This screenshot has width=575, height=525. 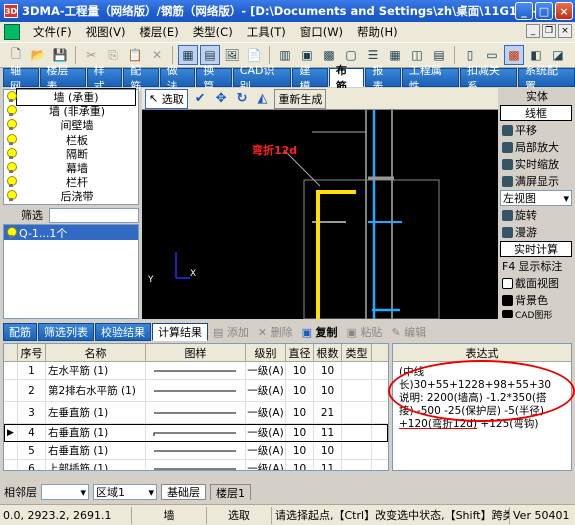 What do you see at coordinates (524, 11) in the screenshot?
I see `minimize-button: _` at bounding box center [524, 11].